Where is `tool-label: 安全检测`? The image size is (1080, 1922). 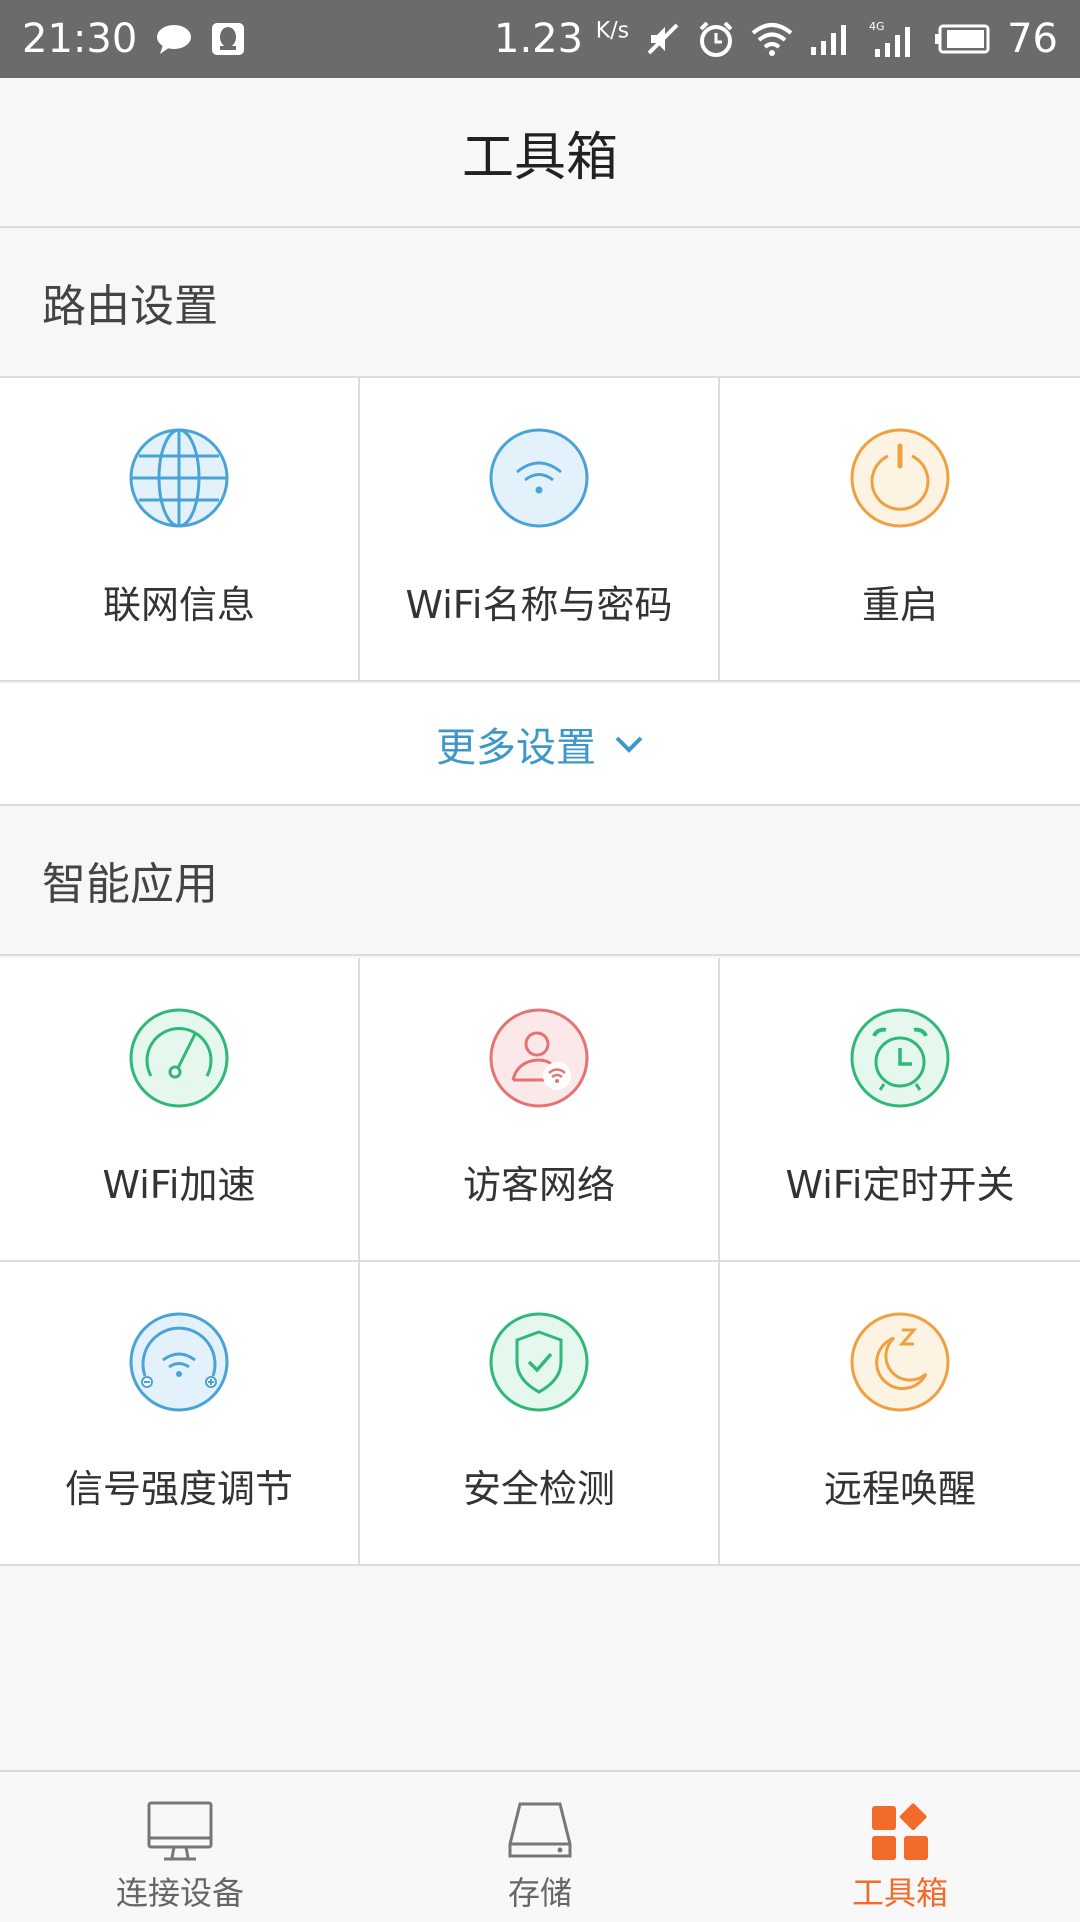 tool-label: 安全检测 is located at coordinates (538, 1489).